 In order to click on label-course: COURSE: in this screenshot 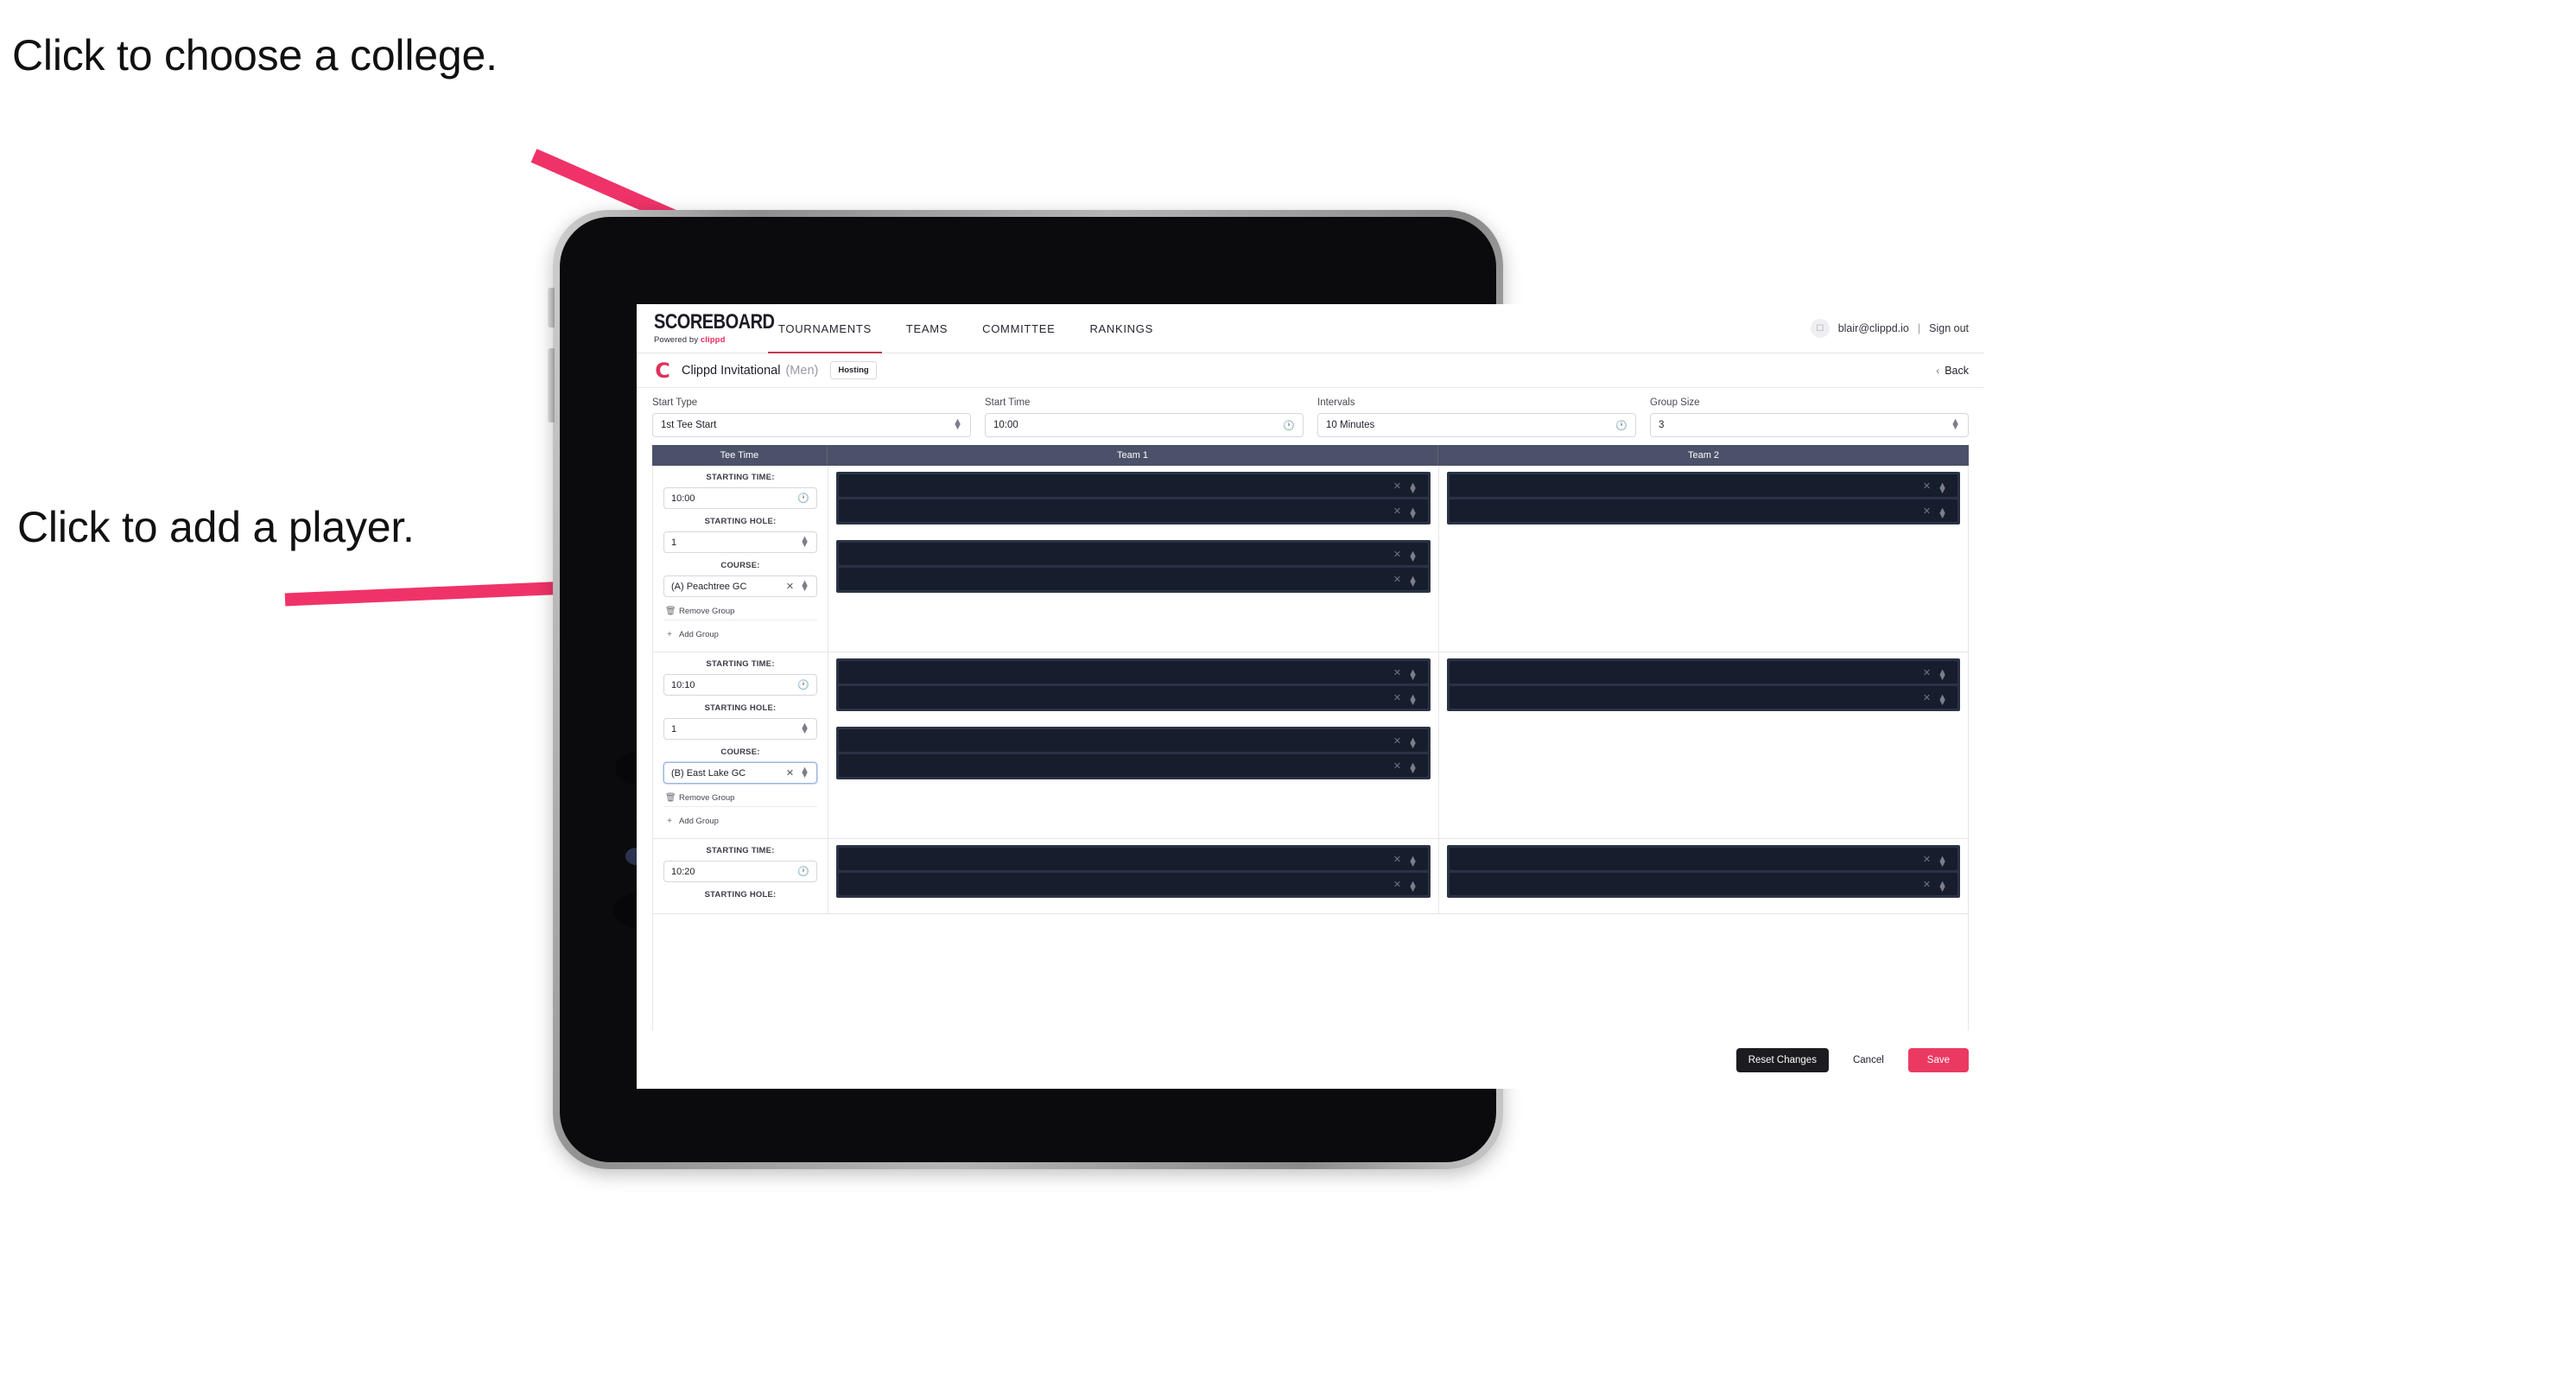, I will do `click(740, 565)`.